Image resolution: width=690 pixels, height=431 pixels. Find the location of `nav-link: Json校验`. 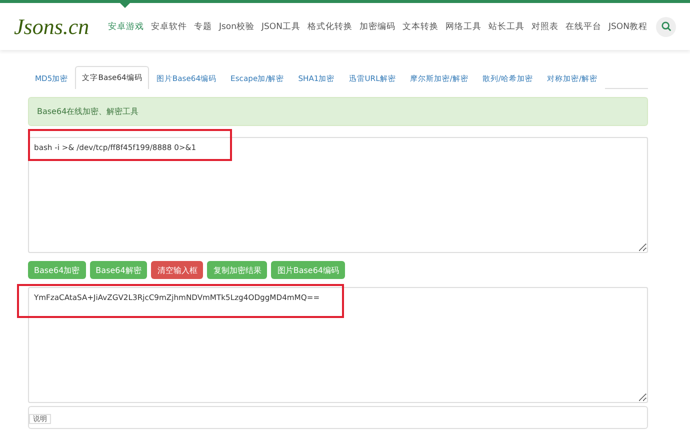

nav-link: Json校验 is located at coordinates (237, 26).